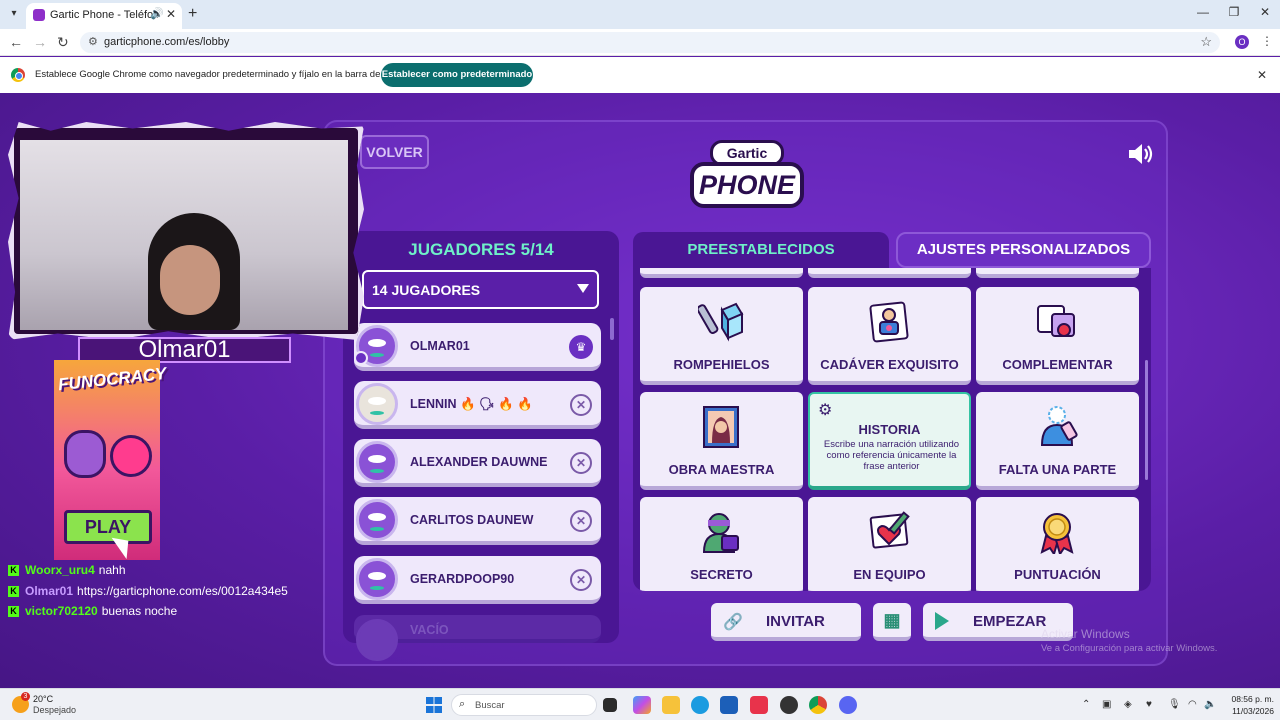 The image size is (1280, 720). Describe the element at coordinates (889, 574) in the screenshot. I see `mode-label: EN EQUIPO` at that location.